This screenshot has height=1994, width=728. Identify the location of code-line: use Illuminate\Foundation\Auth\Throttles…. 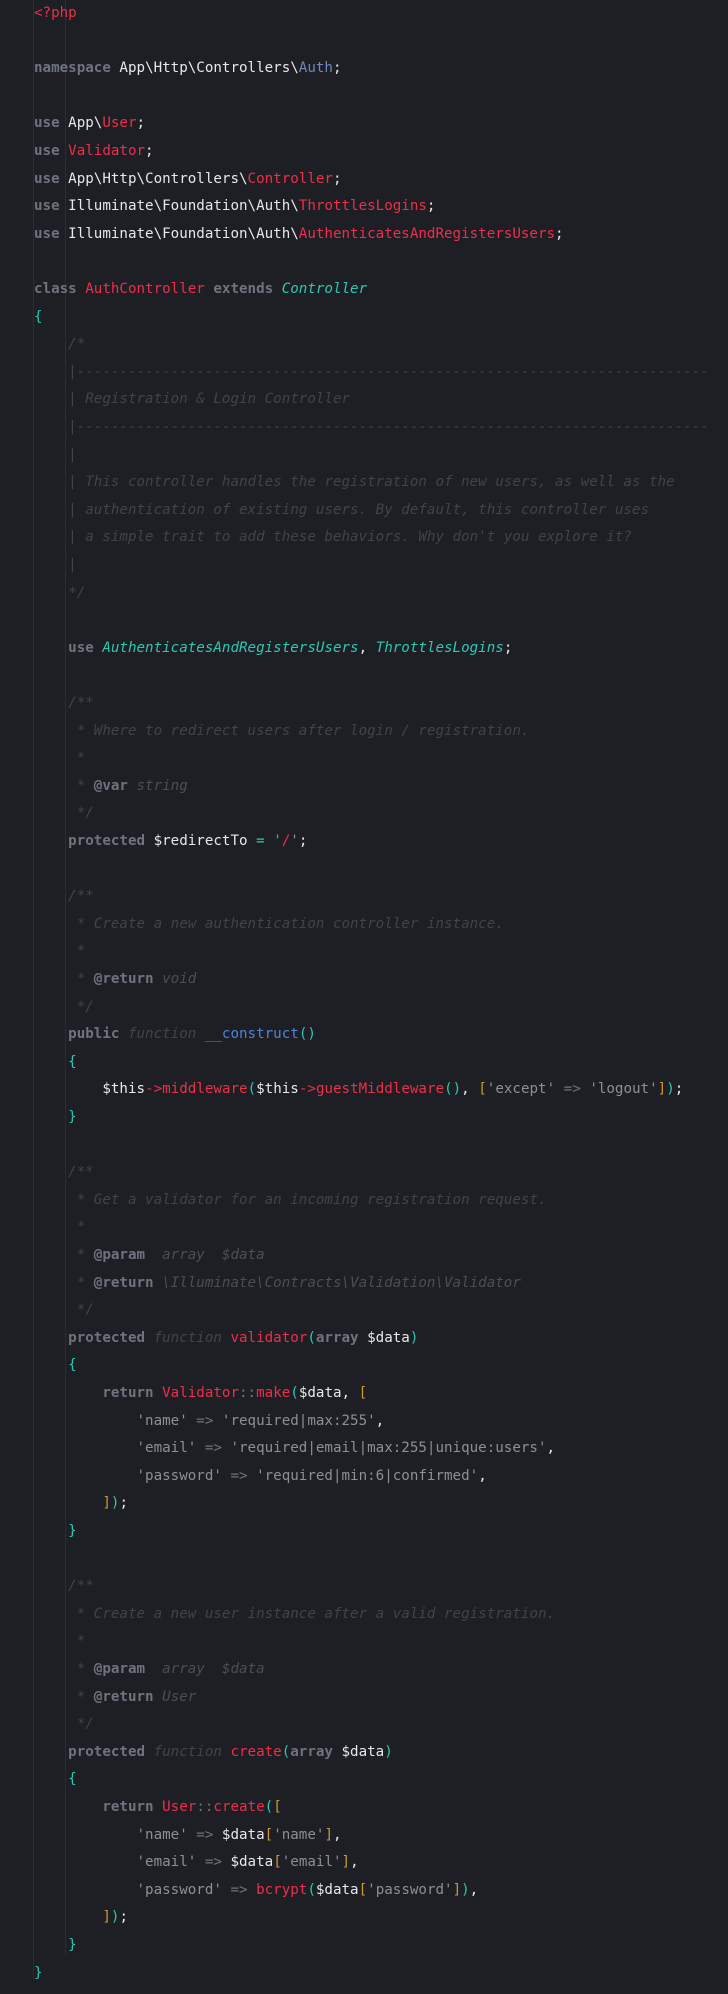
(234, 207).